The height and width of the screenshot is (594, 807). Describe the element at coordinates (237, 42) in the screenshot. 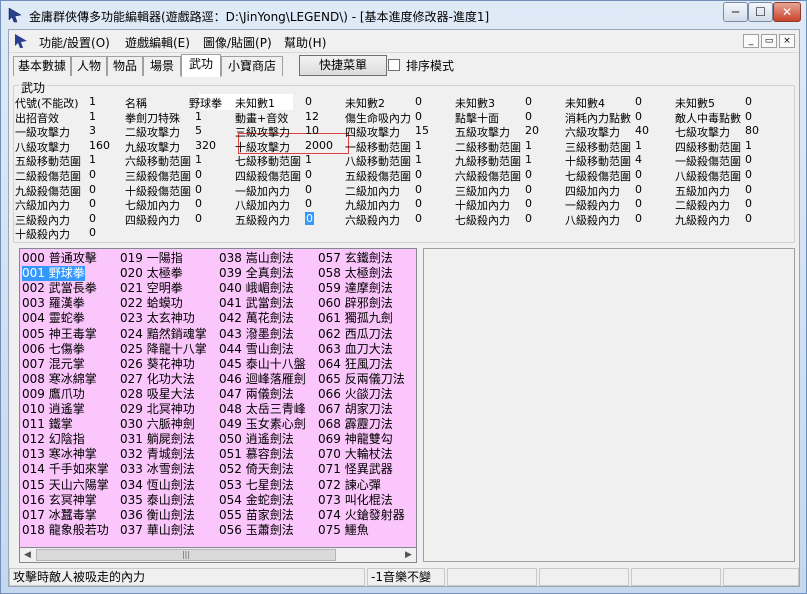

I see `menu-image: 圖像/貼圖(P)` at that location.